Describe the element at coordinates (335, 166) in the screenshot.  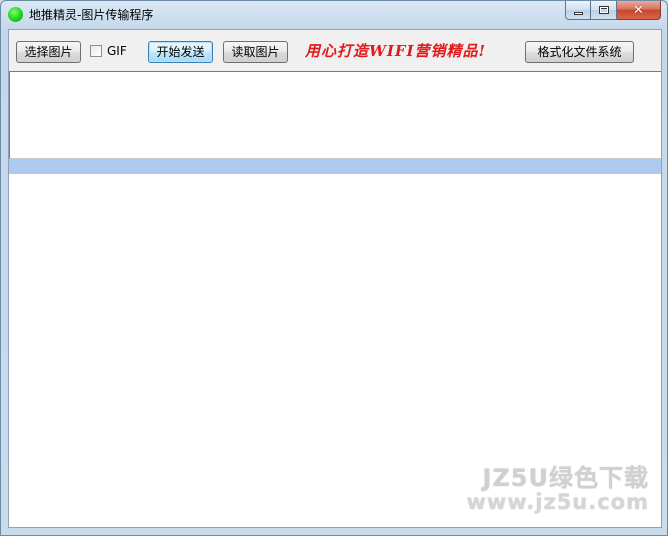
I see `list-item` at that location.